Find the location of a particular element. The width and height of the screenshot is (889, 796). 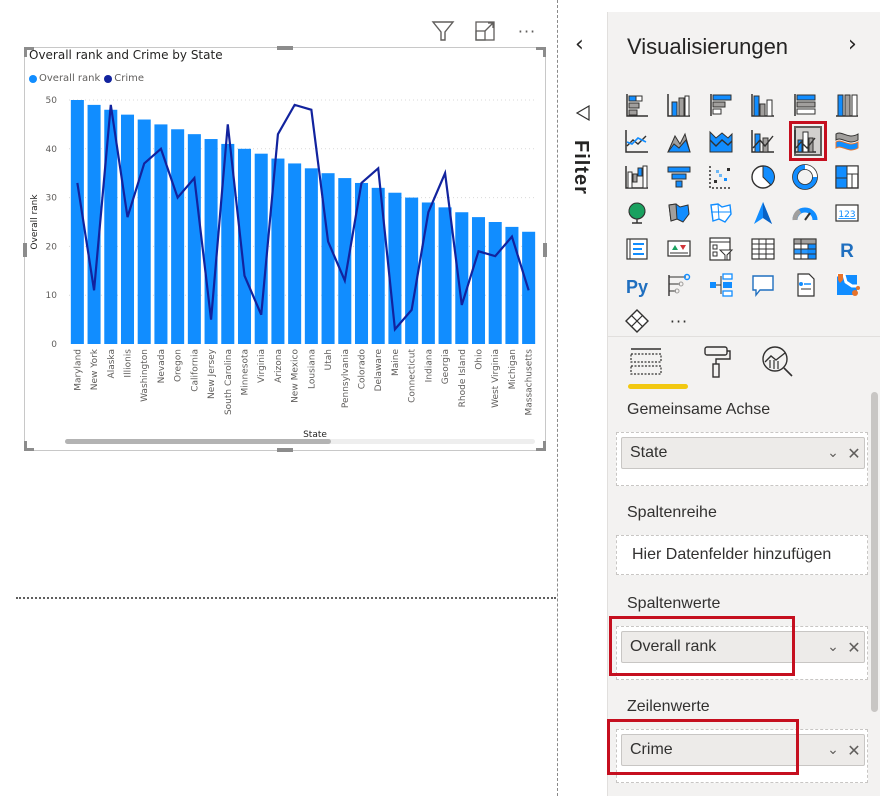

viz-type-paginated-report is located at coordinates (805, 285).